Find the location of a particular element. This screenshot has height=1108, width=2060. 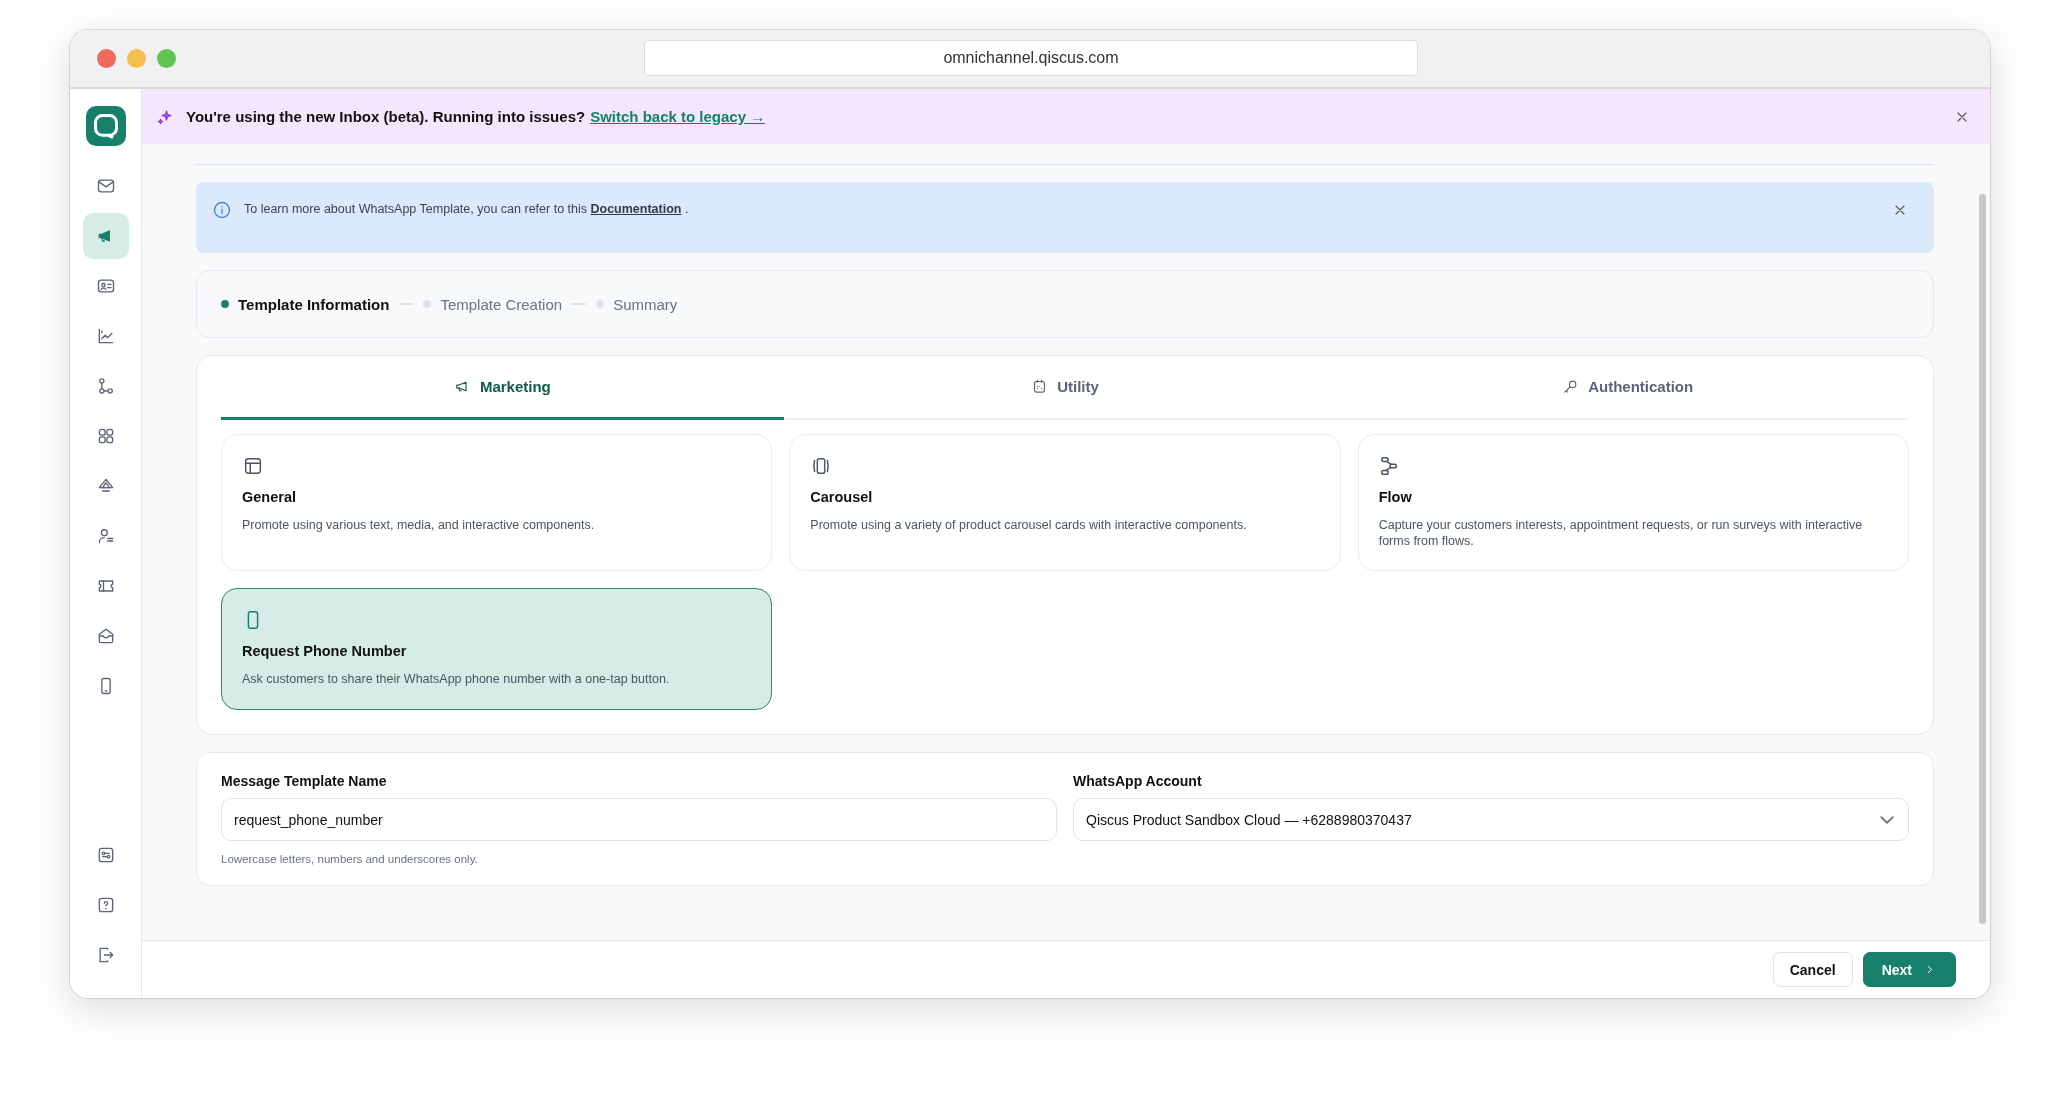

template-type-card: Request Phone Number Ask customers to share their WhatsApp phone number with a one-tap button. is located at coordinates (497, 649).